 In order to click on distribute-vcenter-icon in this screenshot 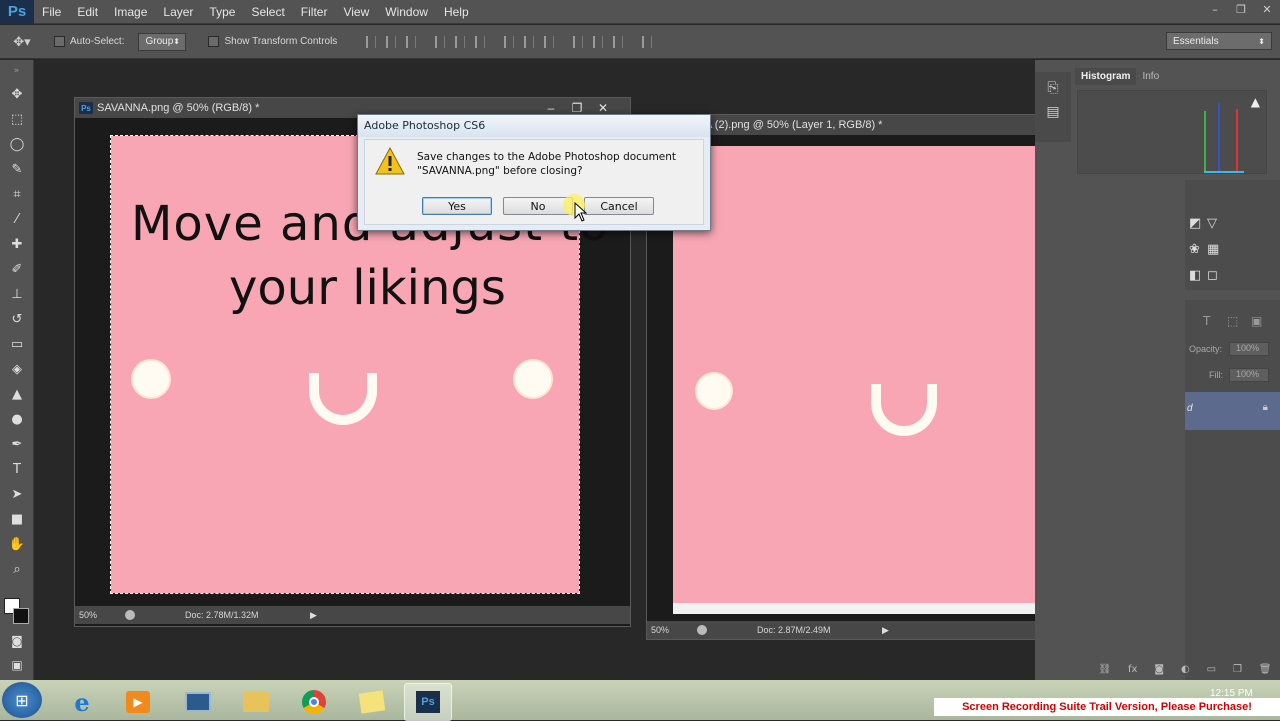, I will do `click(529, 41)`.